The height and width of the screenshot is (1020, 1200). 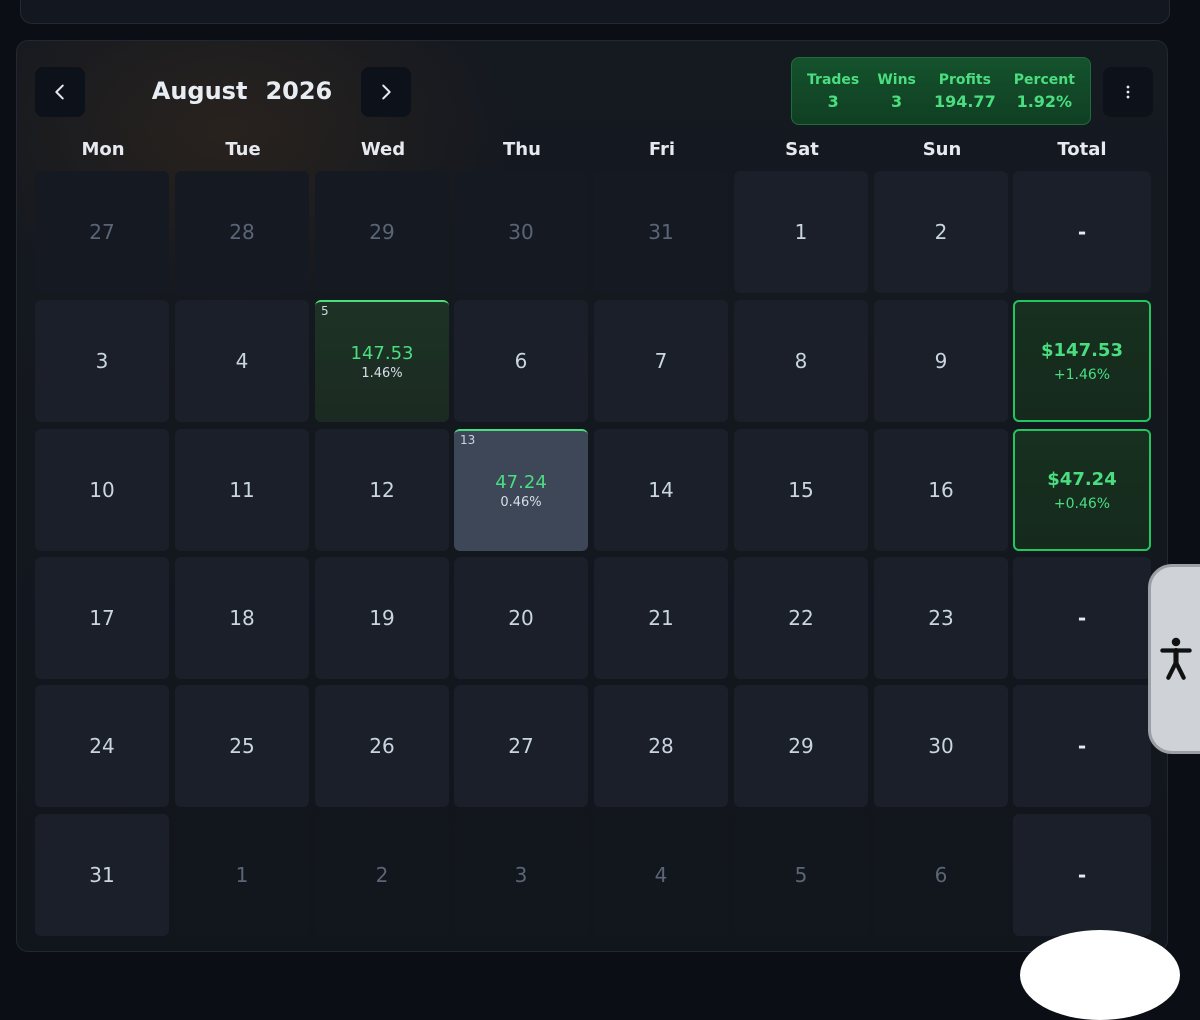 I want to click on stat-profits-value: 194.77, so click(x=964, y=101).